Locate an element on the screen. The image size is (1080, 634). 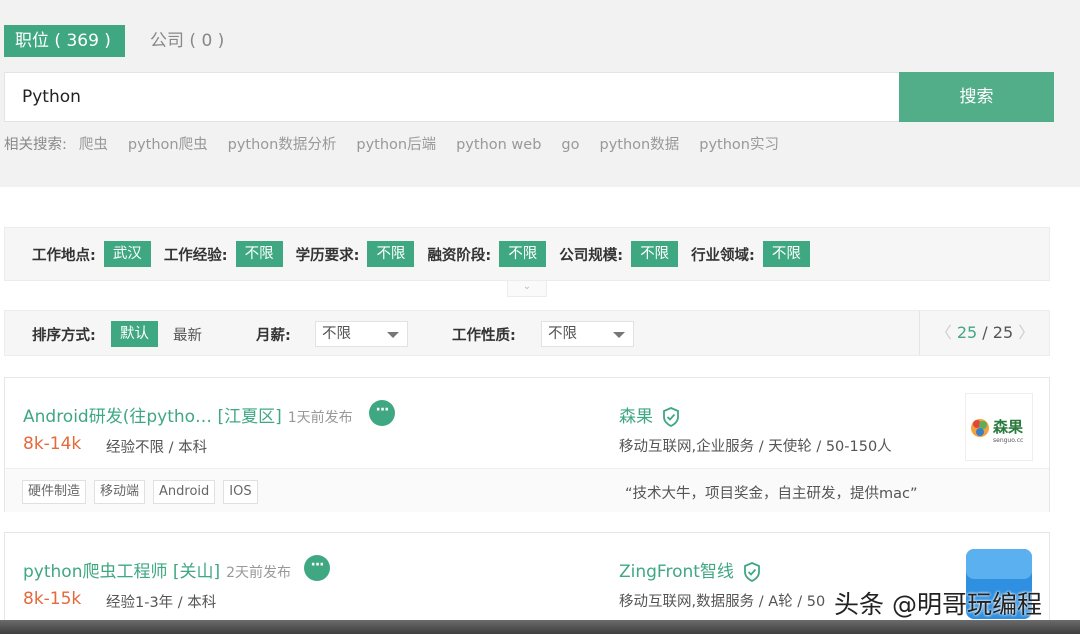
related-item: python后端 is located at coordinates (396, 143).